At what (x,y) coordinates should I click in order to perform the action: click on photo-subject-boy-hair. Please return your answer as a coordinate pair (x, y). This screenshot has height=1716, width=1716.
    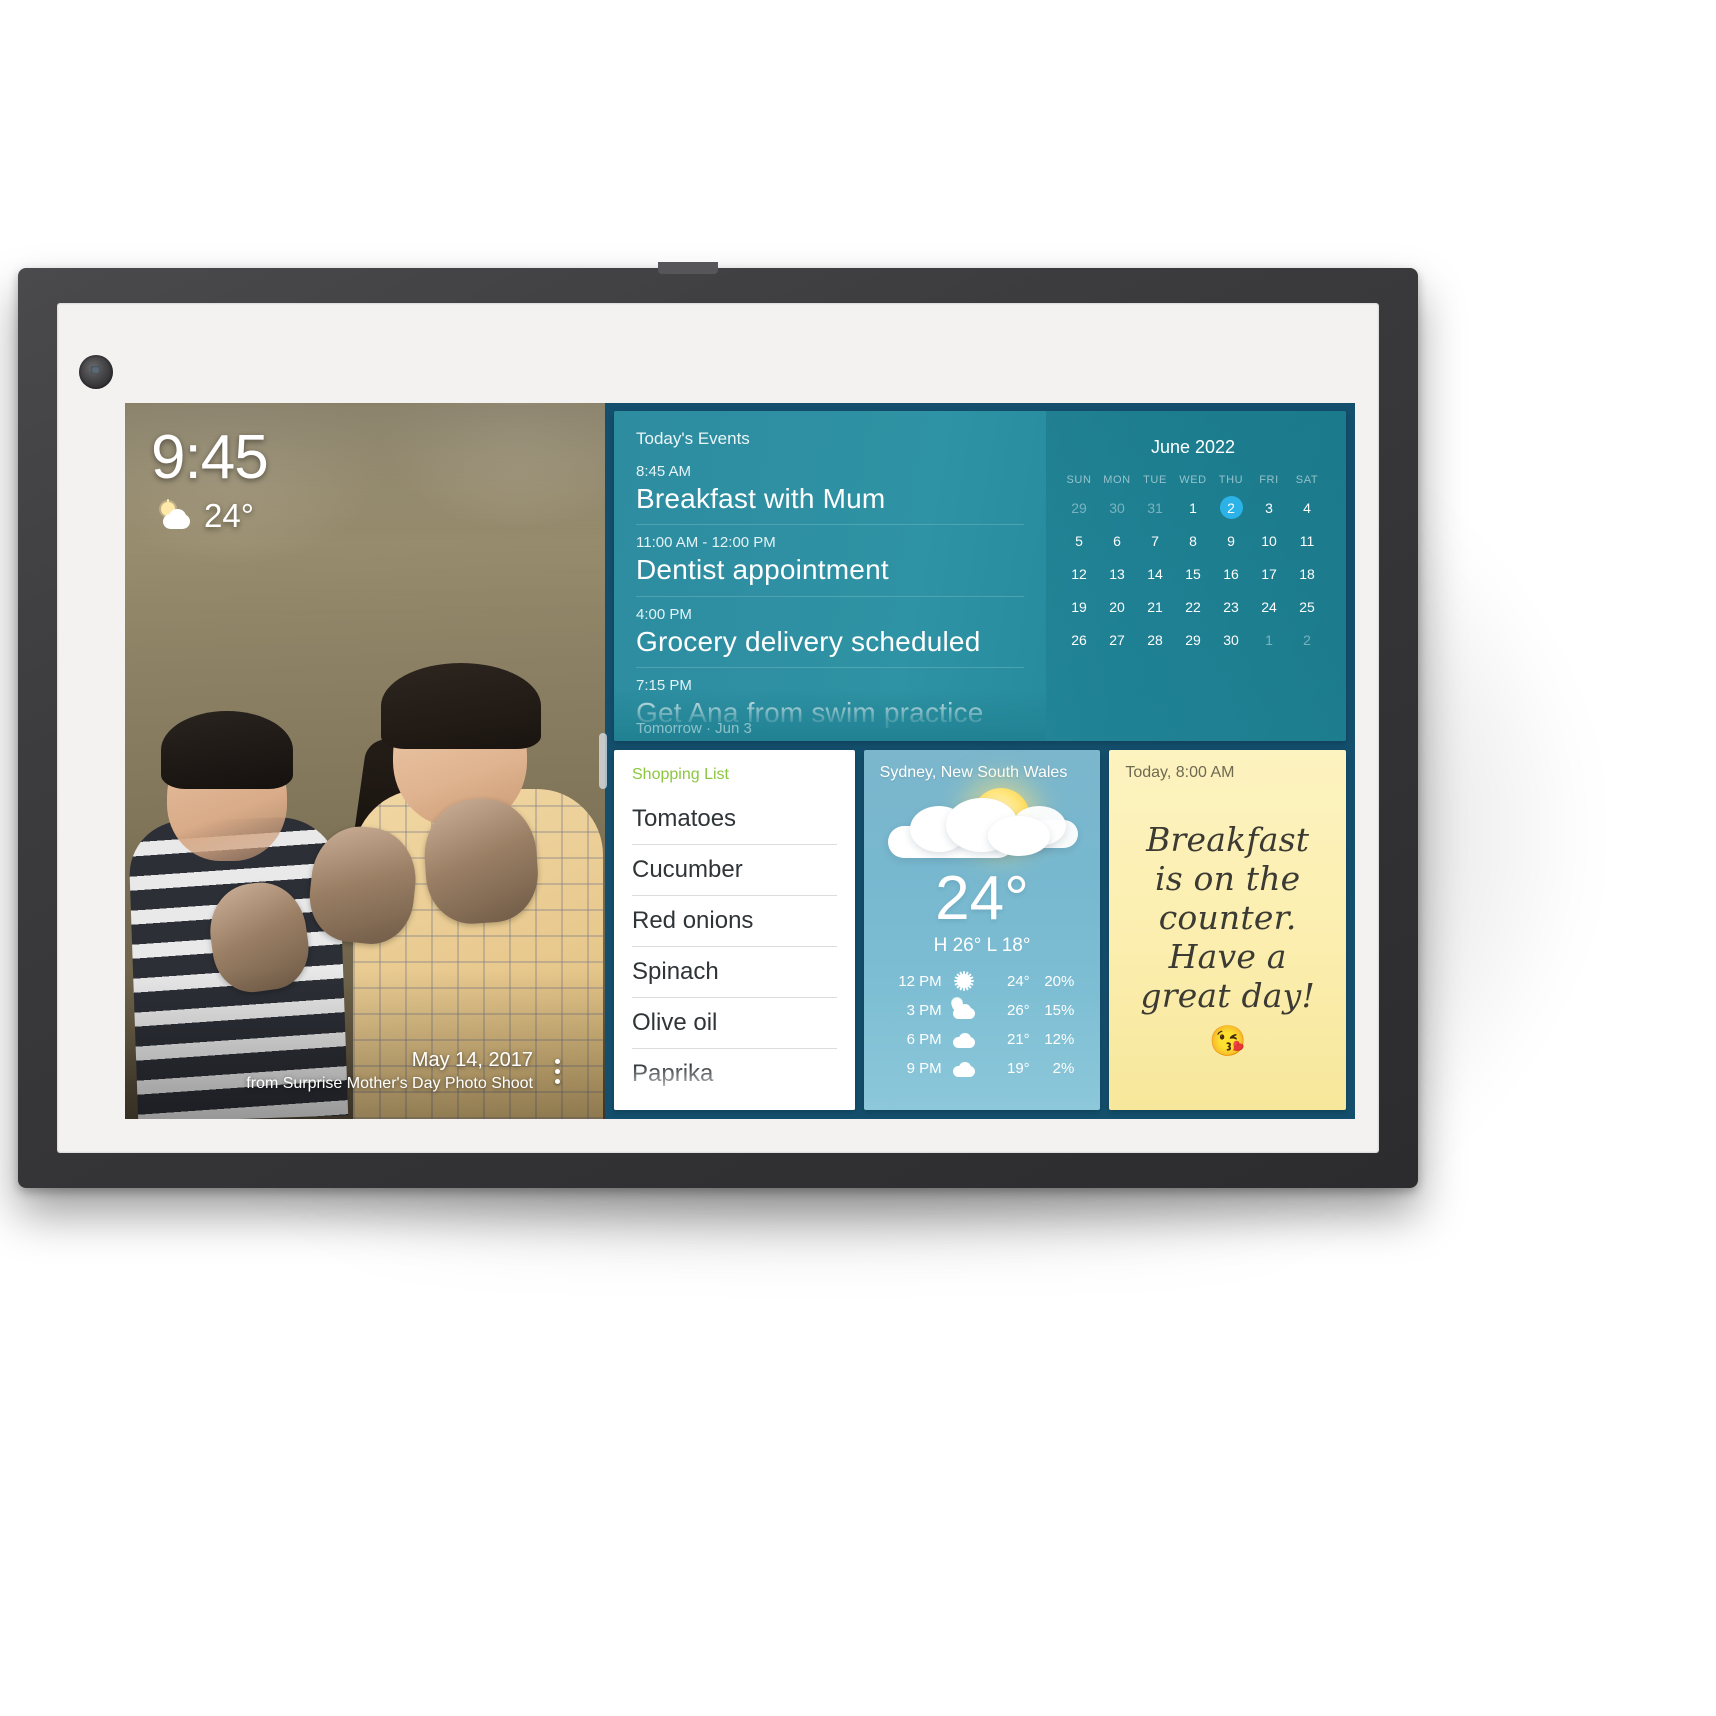
    Looking at the image, I should click on (227, 750).